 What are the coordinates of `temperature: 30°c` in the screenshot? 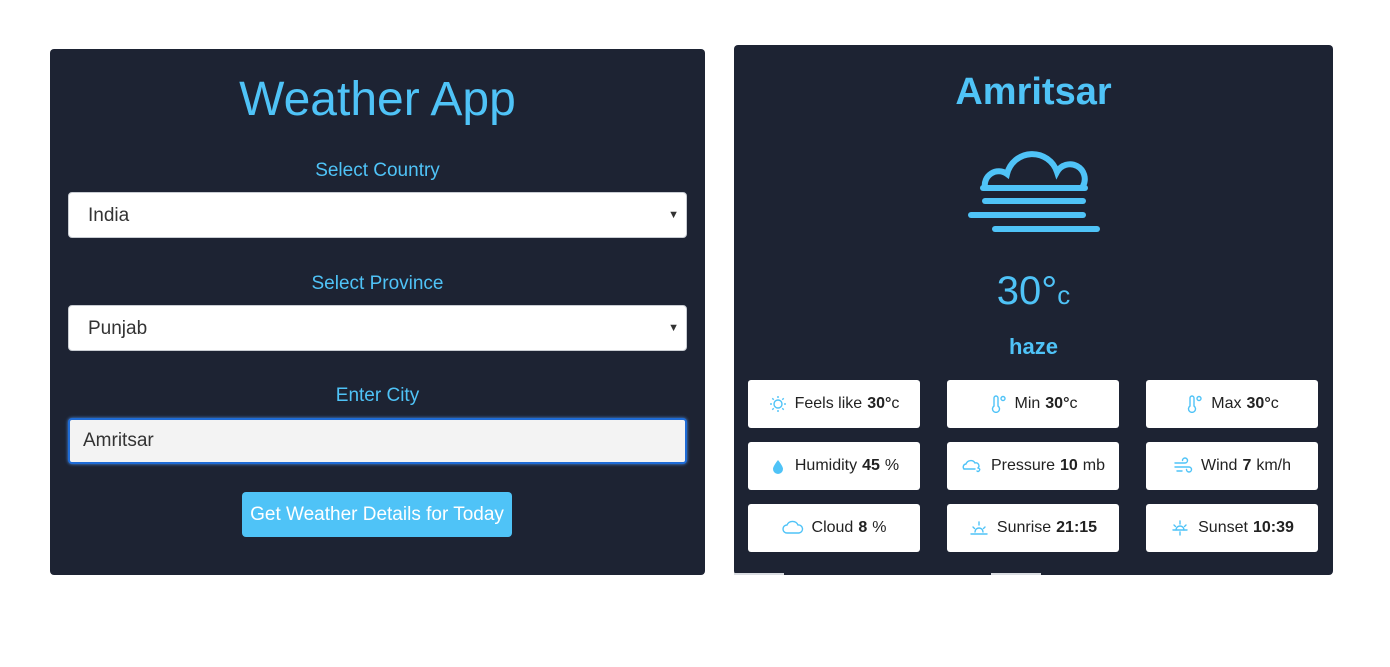 It's located at (1033, 291).